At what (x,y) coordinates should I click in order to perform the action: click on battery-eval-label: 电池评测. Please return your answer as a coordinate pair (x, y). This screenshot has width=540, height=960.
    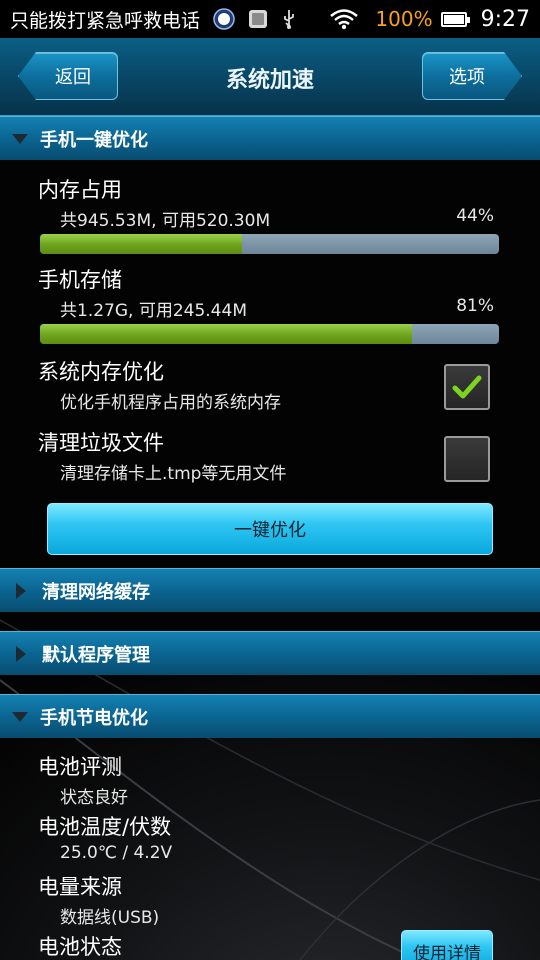
    Looking at the image, I should click on (80, 767).